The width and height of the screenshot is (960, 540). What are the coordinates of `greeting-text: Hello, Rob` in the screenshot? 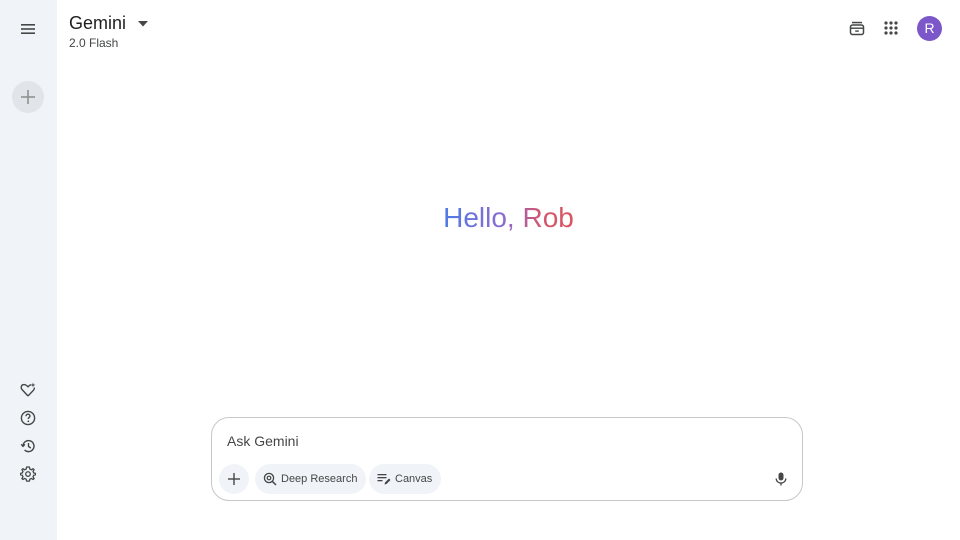 It's located at (508, 217).